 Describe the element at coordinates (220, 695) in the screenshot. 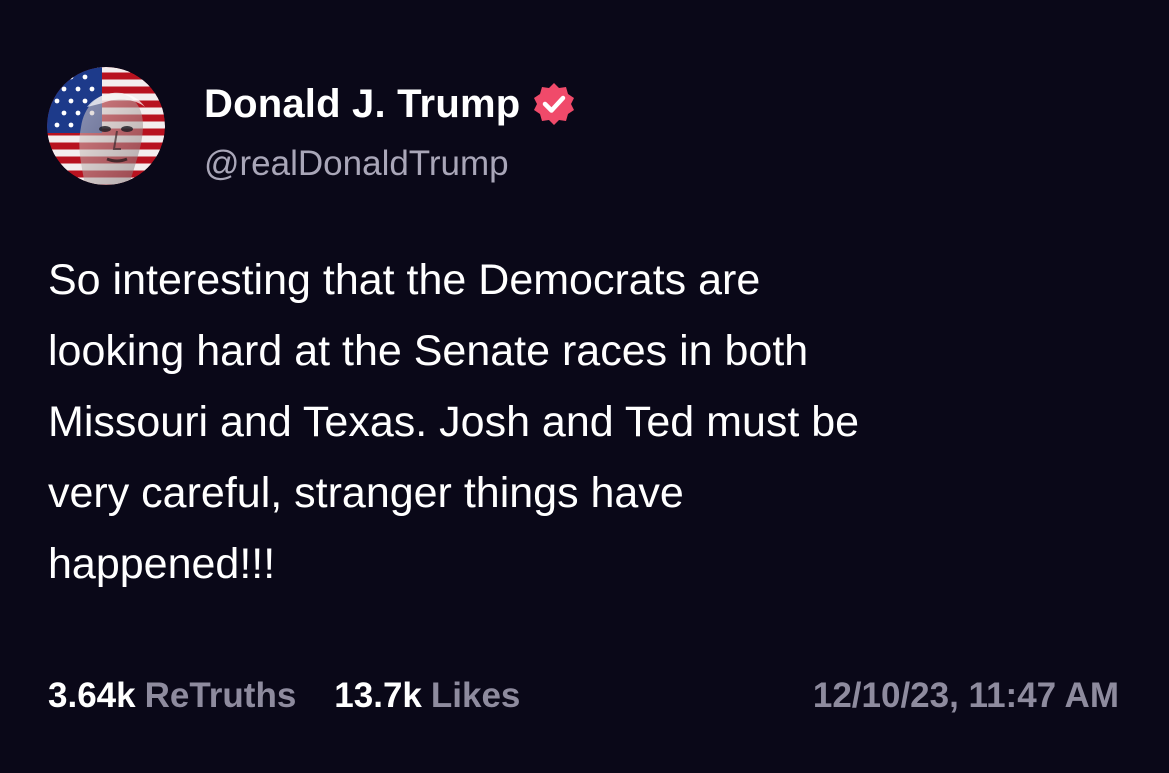

I see `retruths-label: ReTruths` at that location.